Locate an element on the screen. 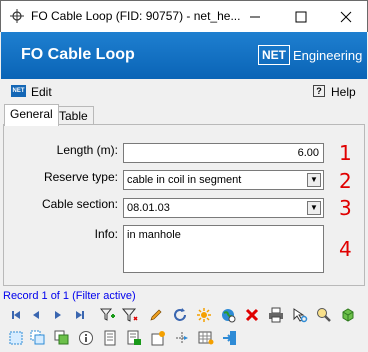 This screenshot has width=368, height=352. reserve-type-select: cable in coil in segment ▼ is located at coordinates (223, 180).